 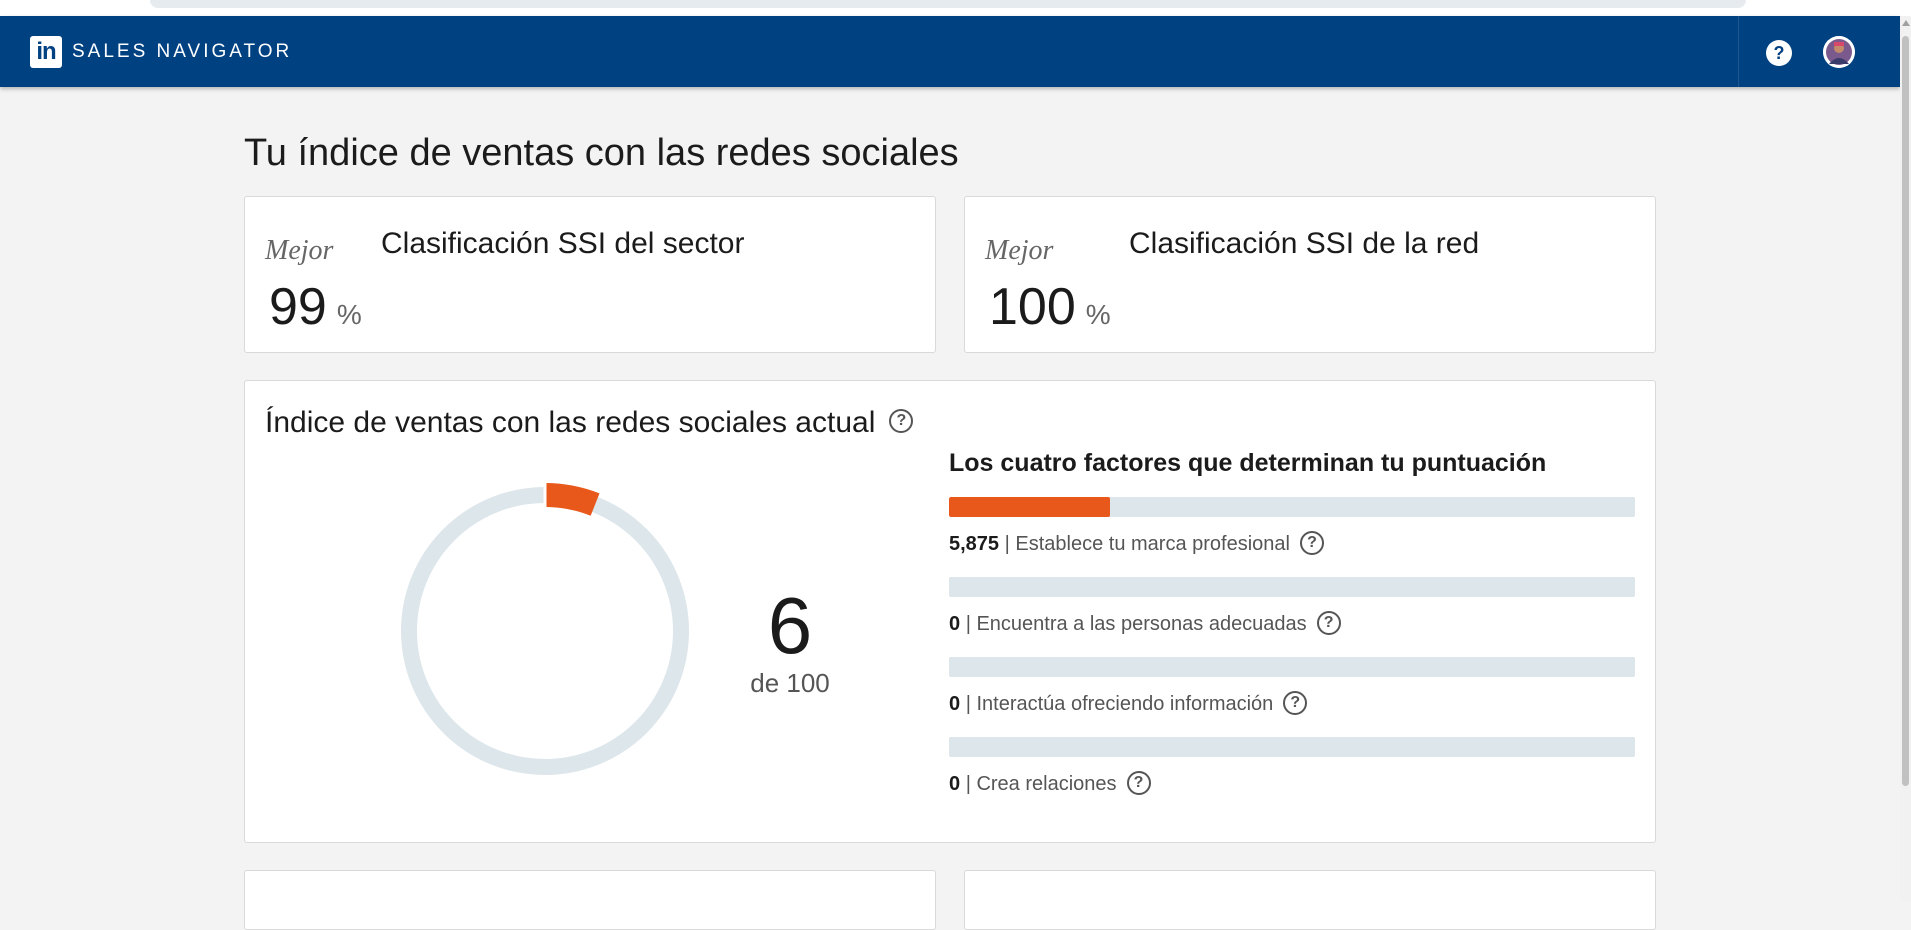 I want to click on factor-build-relationships: 0 | Crea relaciones?, so click(x=1292, y=777).